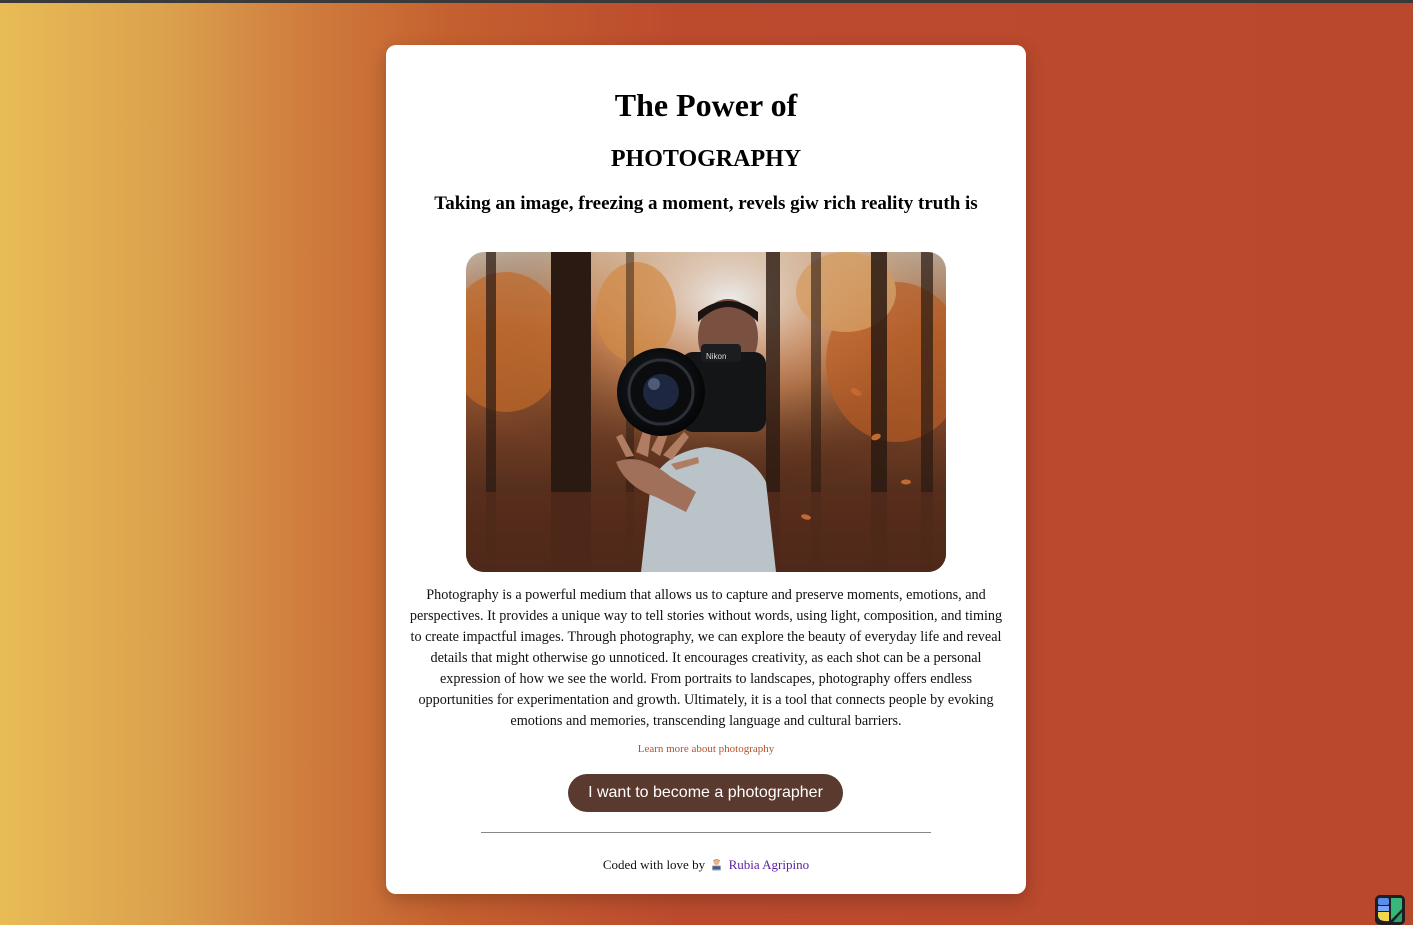 The height and width of the screenshot is (925, 1413). I want to click on page-title: The Power of, so click(706, 105).